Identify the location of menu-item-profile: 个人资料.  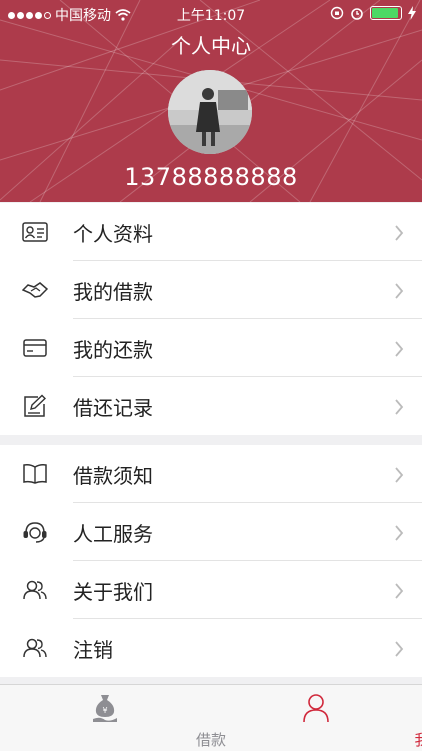
(211, 232).